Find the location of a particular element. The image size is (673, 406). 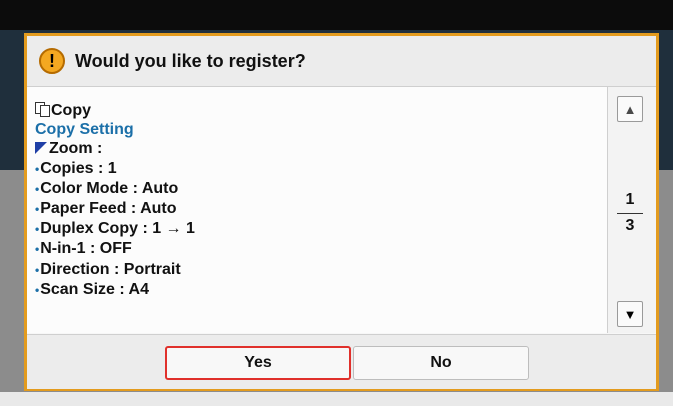

list-item: •Paper Feed : Auto is located at coordinates (115, 209).